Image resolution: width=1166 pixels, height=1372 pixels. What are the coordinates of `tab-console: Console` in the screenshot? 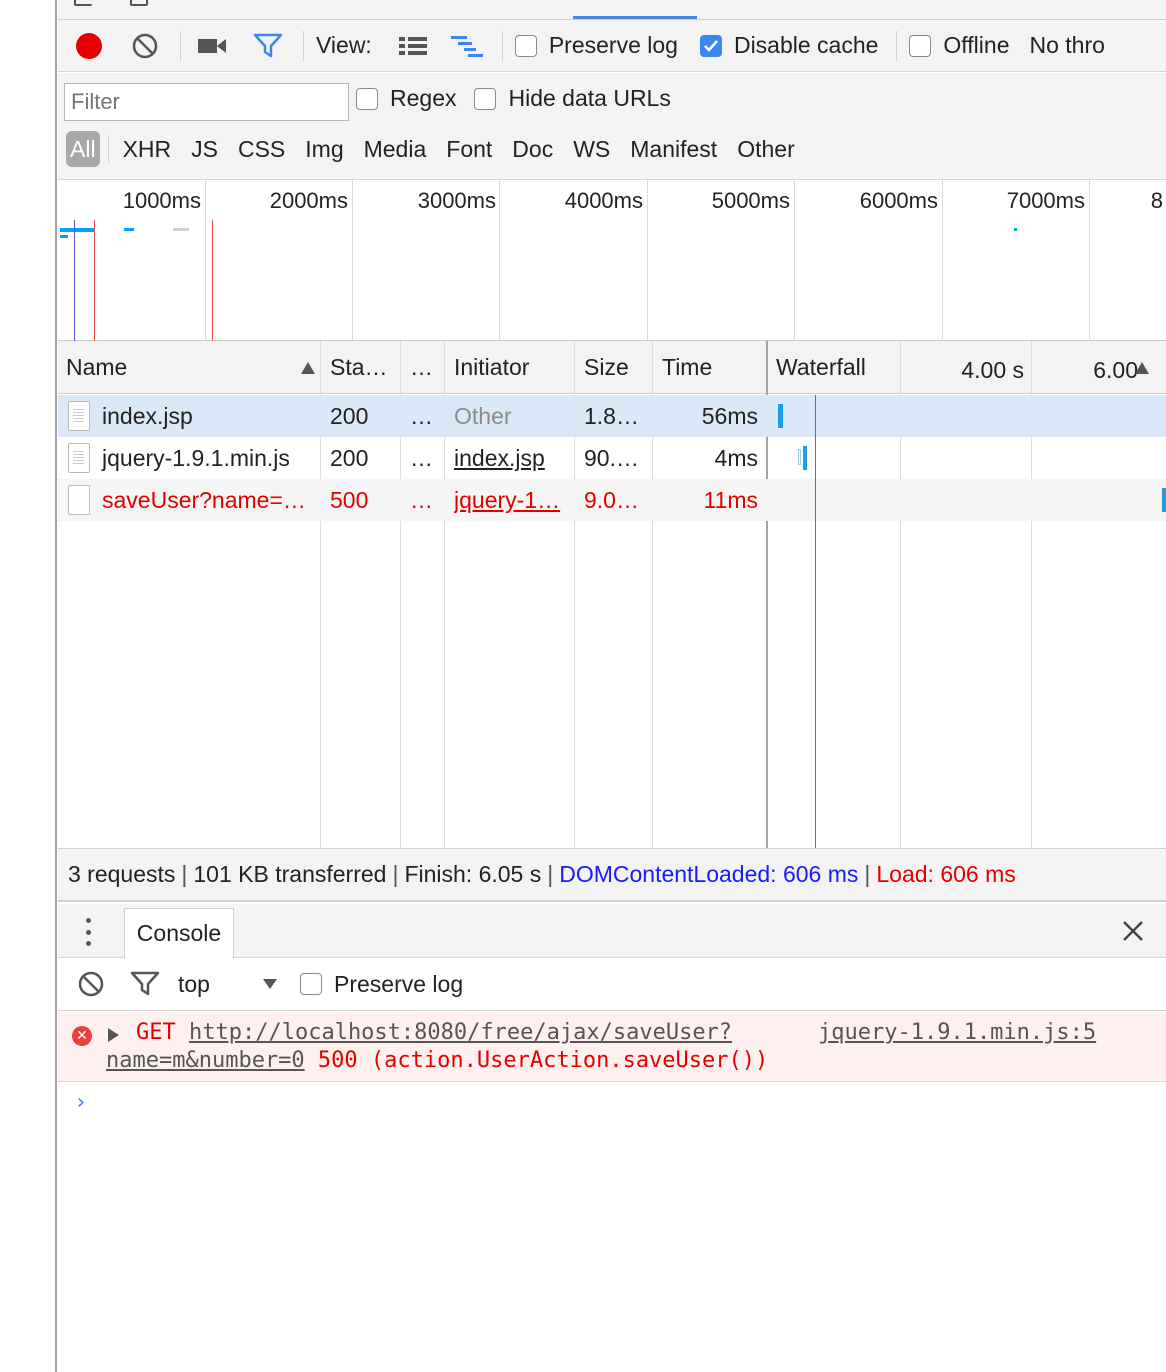 It's located at (179, 933).